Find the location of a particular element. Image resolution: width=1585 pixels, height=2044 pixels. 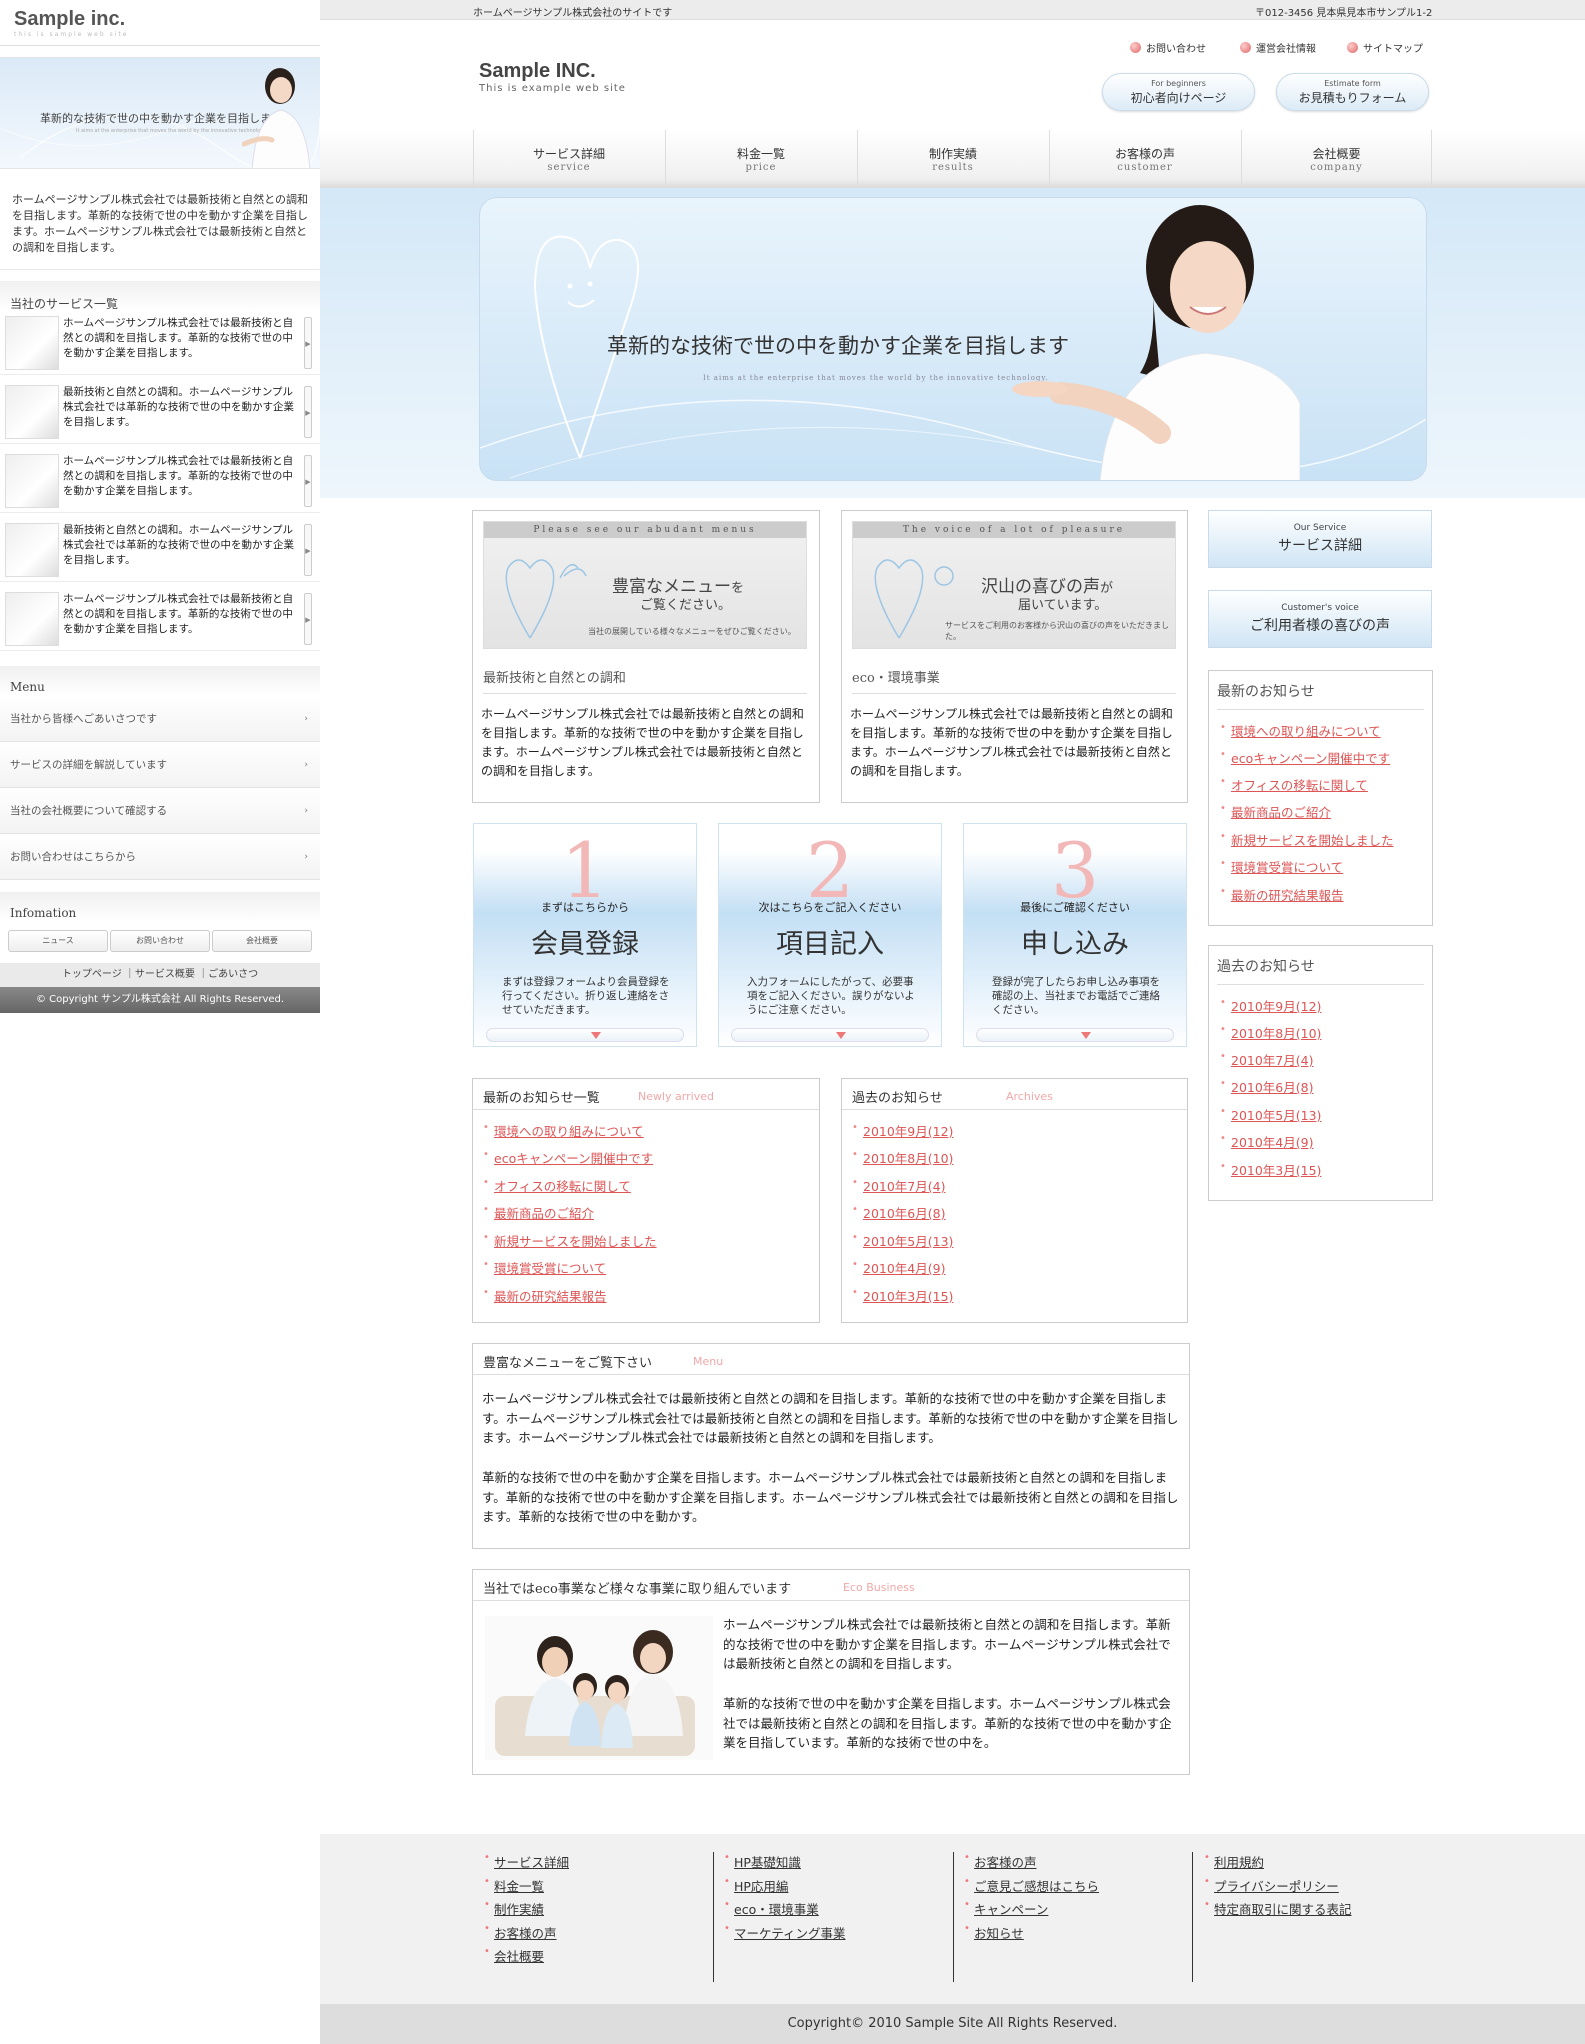

util-link-sitemap: サイトマップ is located at coordinates (1385, 47).